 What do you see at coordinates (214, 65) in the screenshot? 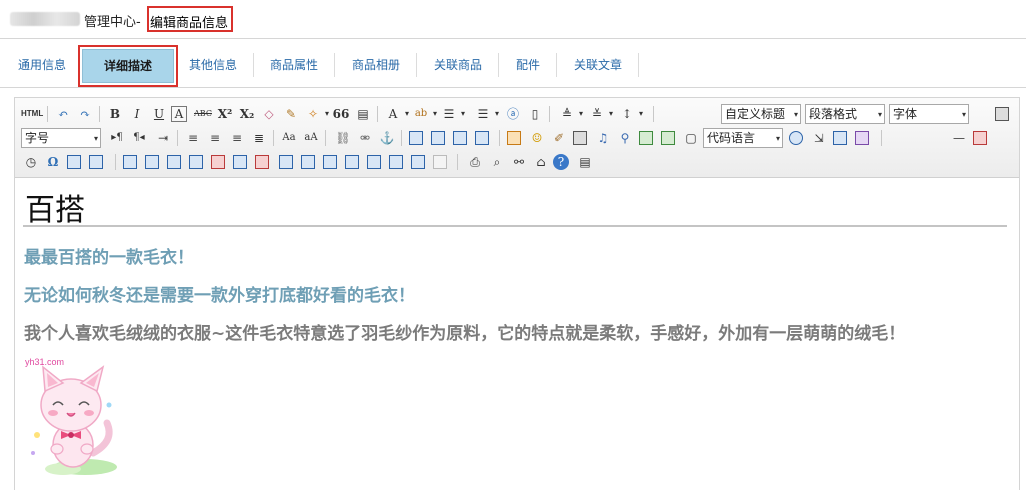
I see `tab-other-info: 其他信息` at bounding box center [214, 65].